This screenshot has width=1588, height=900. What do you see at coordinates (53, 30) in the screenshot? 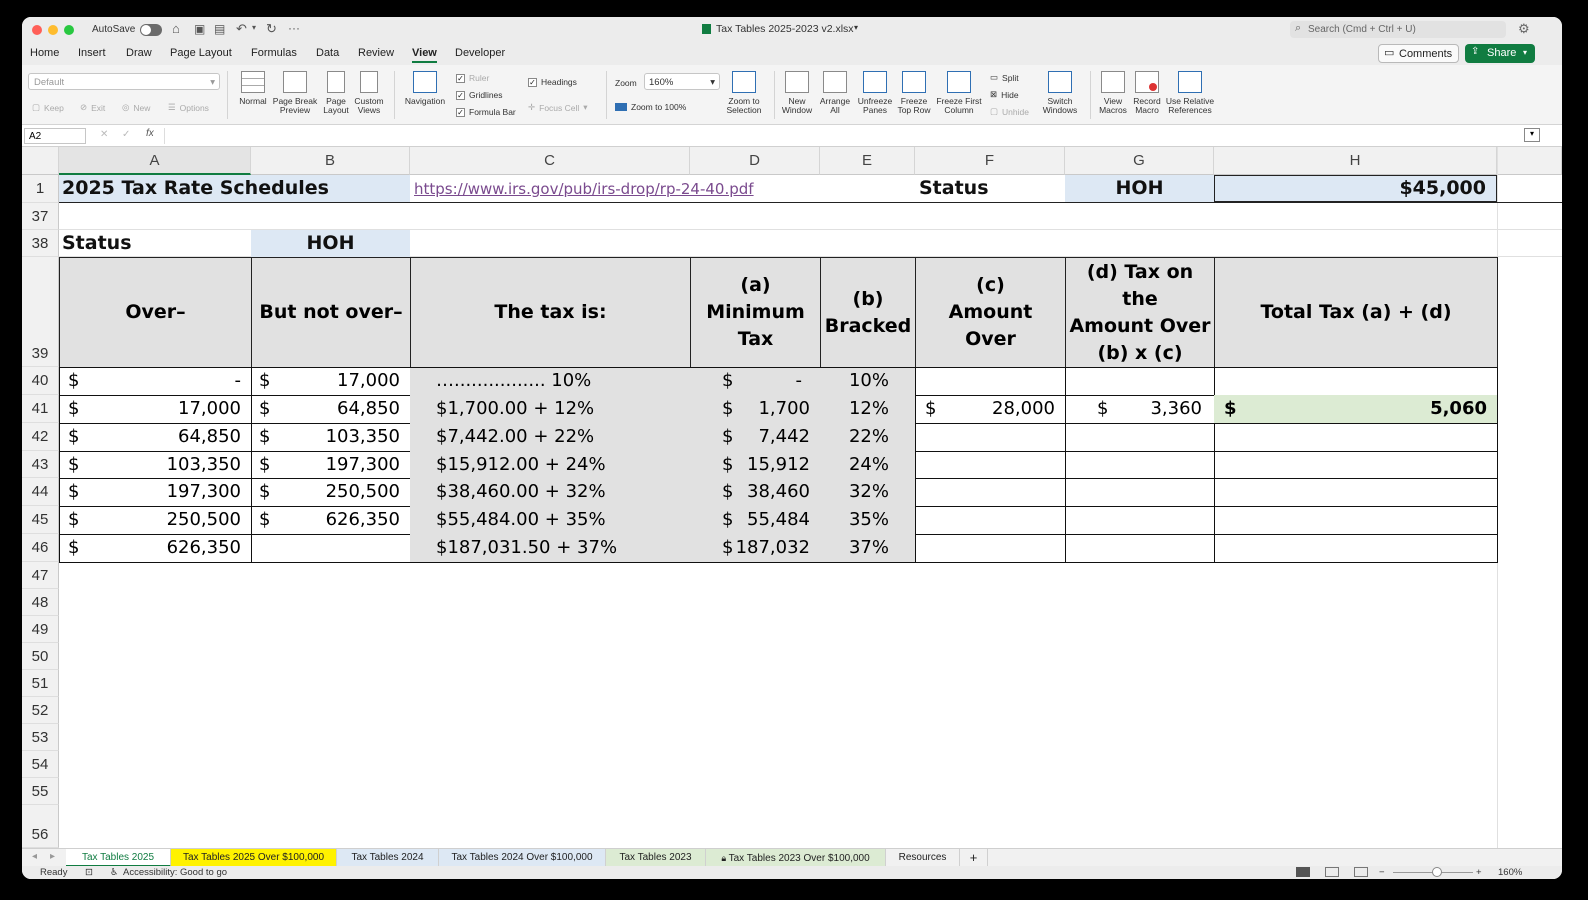
I see `minimize-window-button` at bounding box center [53, 30].